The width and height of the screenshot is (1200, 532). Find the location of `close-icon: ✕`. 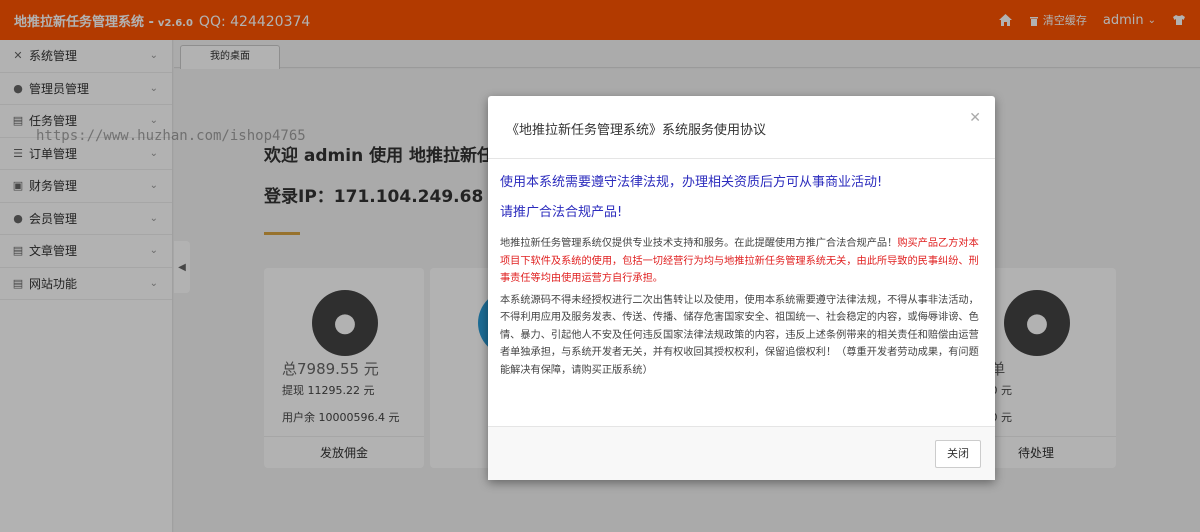

close-icon: ✕ is located at coordinates (975, 118).